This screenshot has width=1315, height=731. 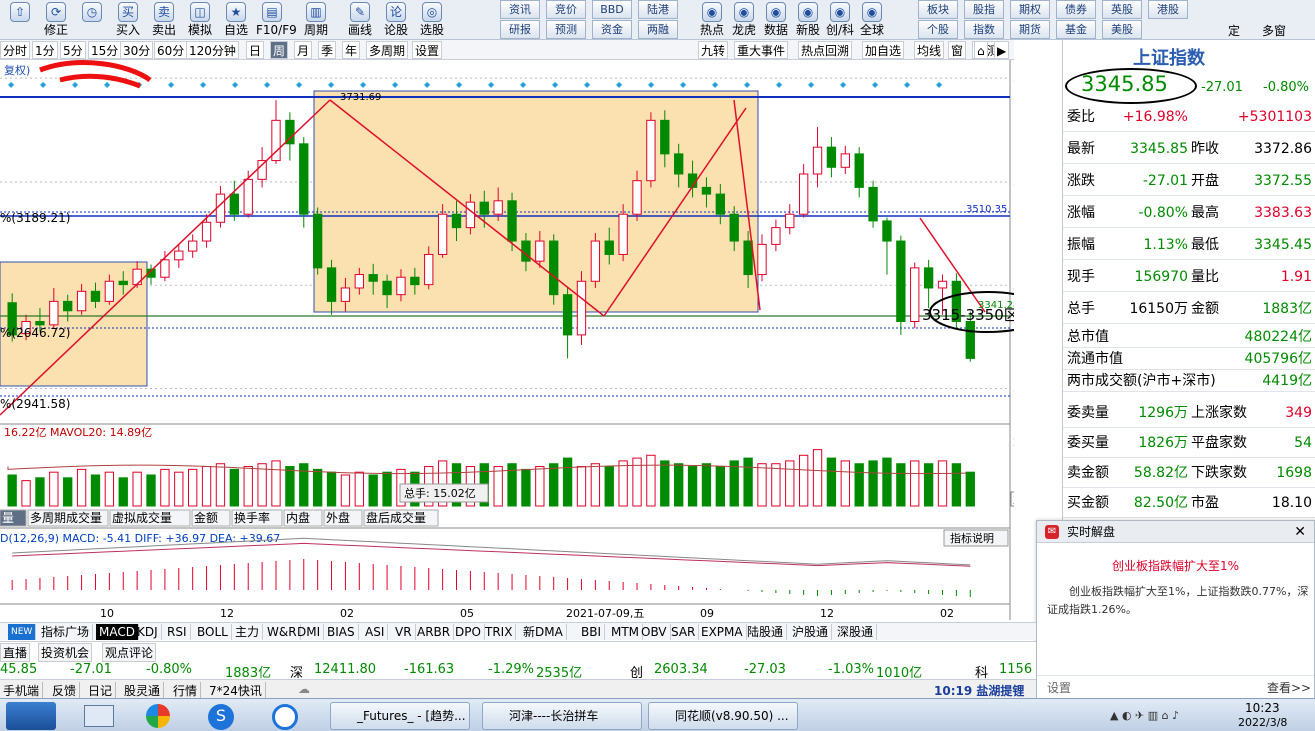 What do you see at coordinates (56, 20) in the screenshot?
I see `toolbar-refresh-button: ⟳ 修正` at bounding box center [56, 20].